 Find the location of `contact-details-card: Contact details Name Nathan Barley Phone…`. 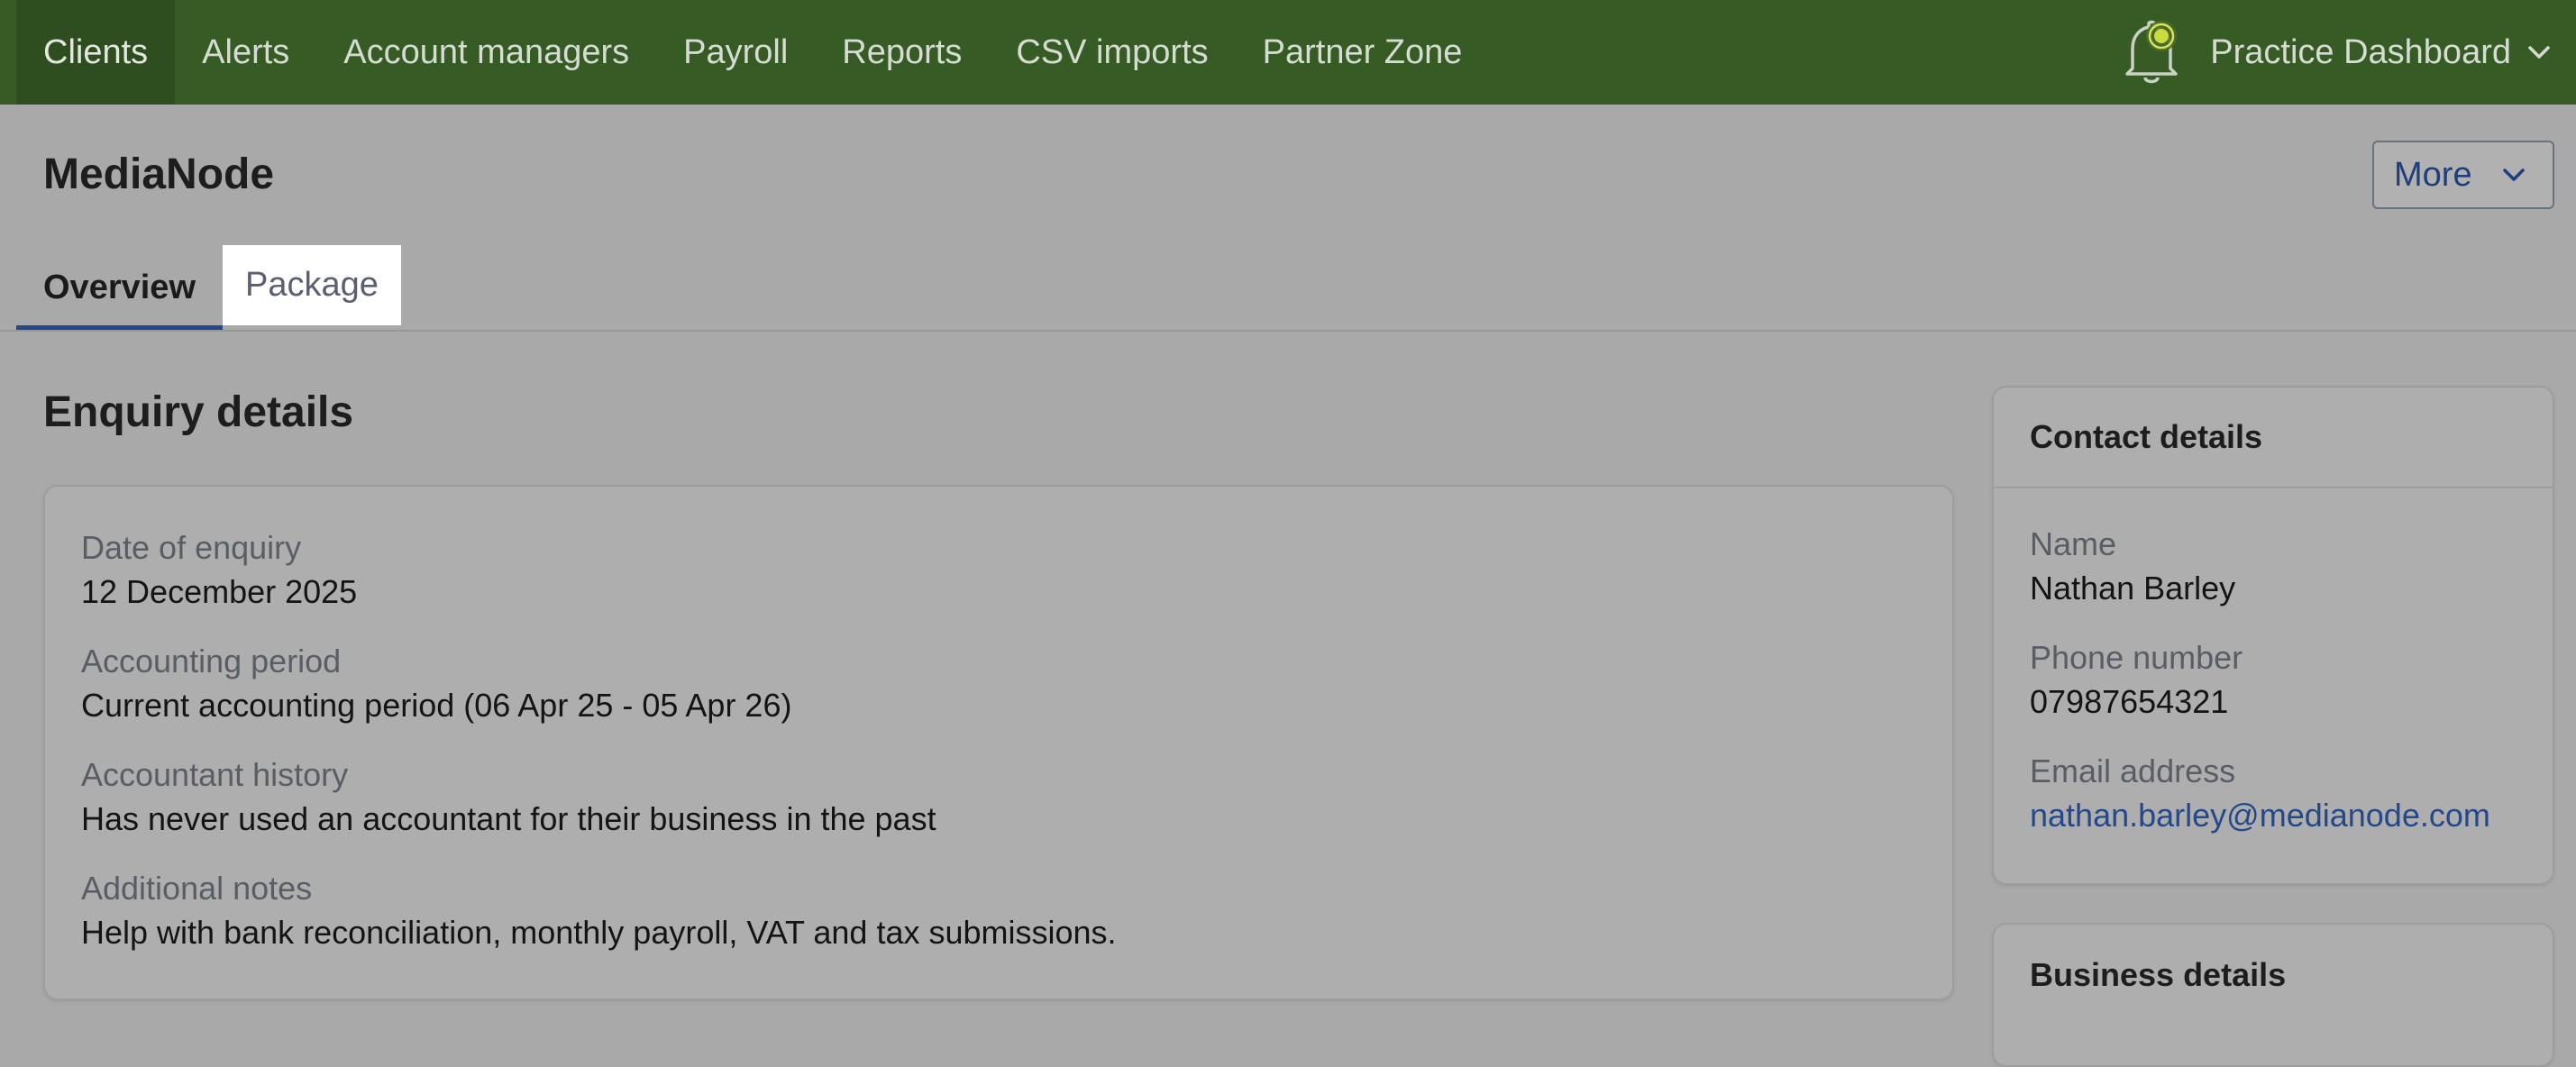

contact-details-card: Contact details Name Nathan Barley Phone… is located at coordinates (2273, 636).